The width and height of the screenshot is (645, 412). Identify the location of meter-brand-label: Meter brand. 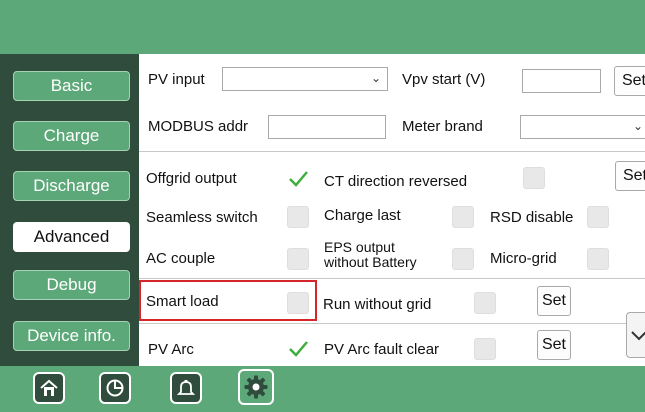
(442, 126).